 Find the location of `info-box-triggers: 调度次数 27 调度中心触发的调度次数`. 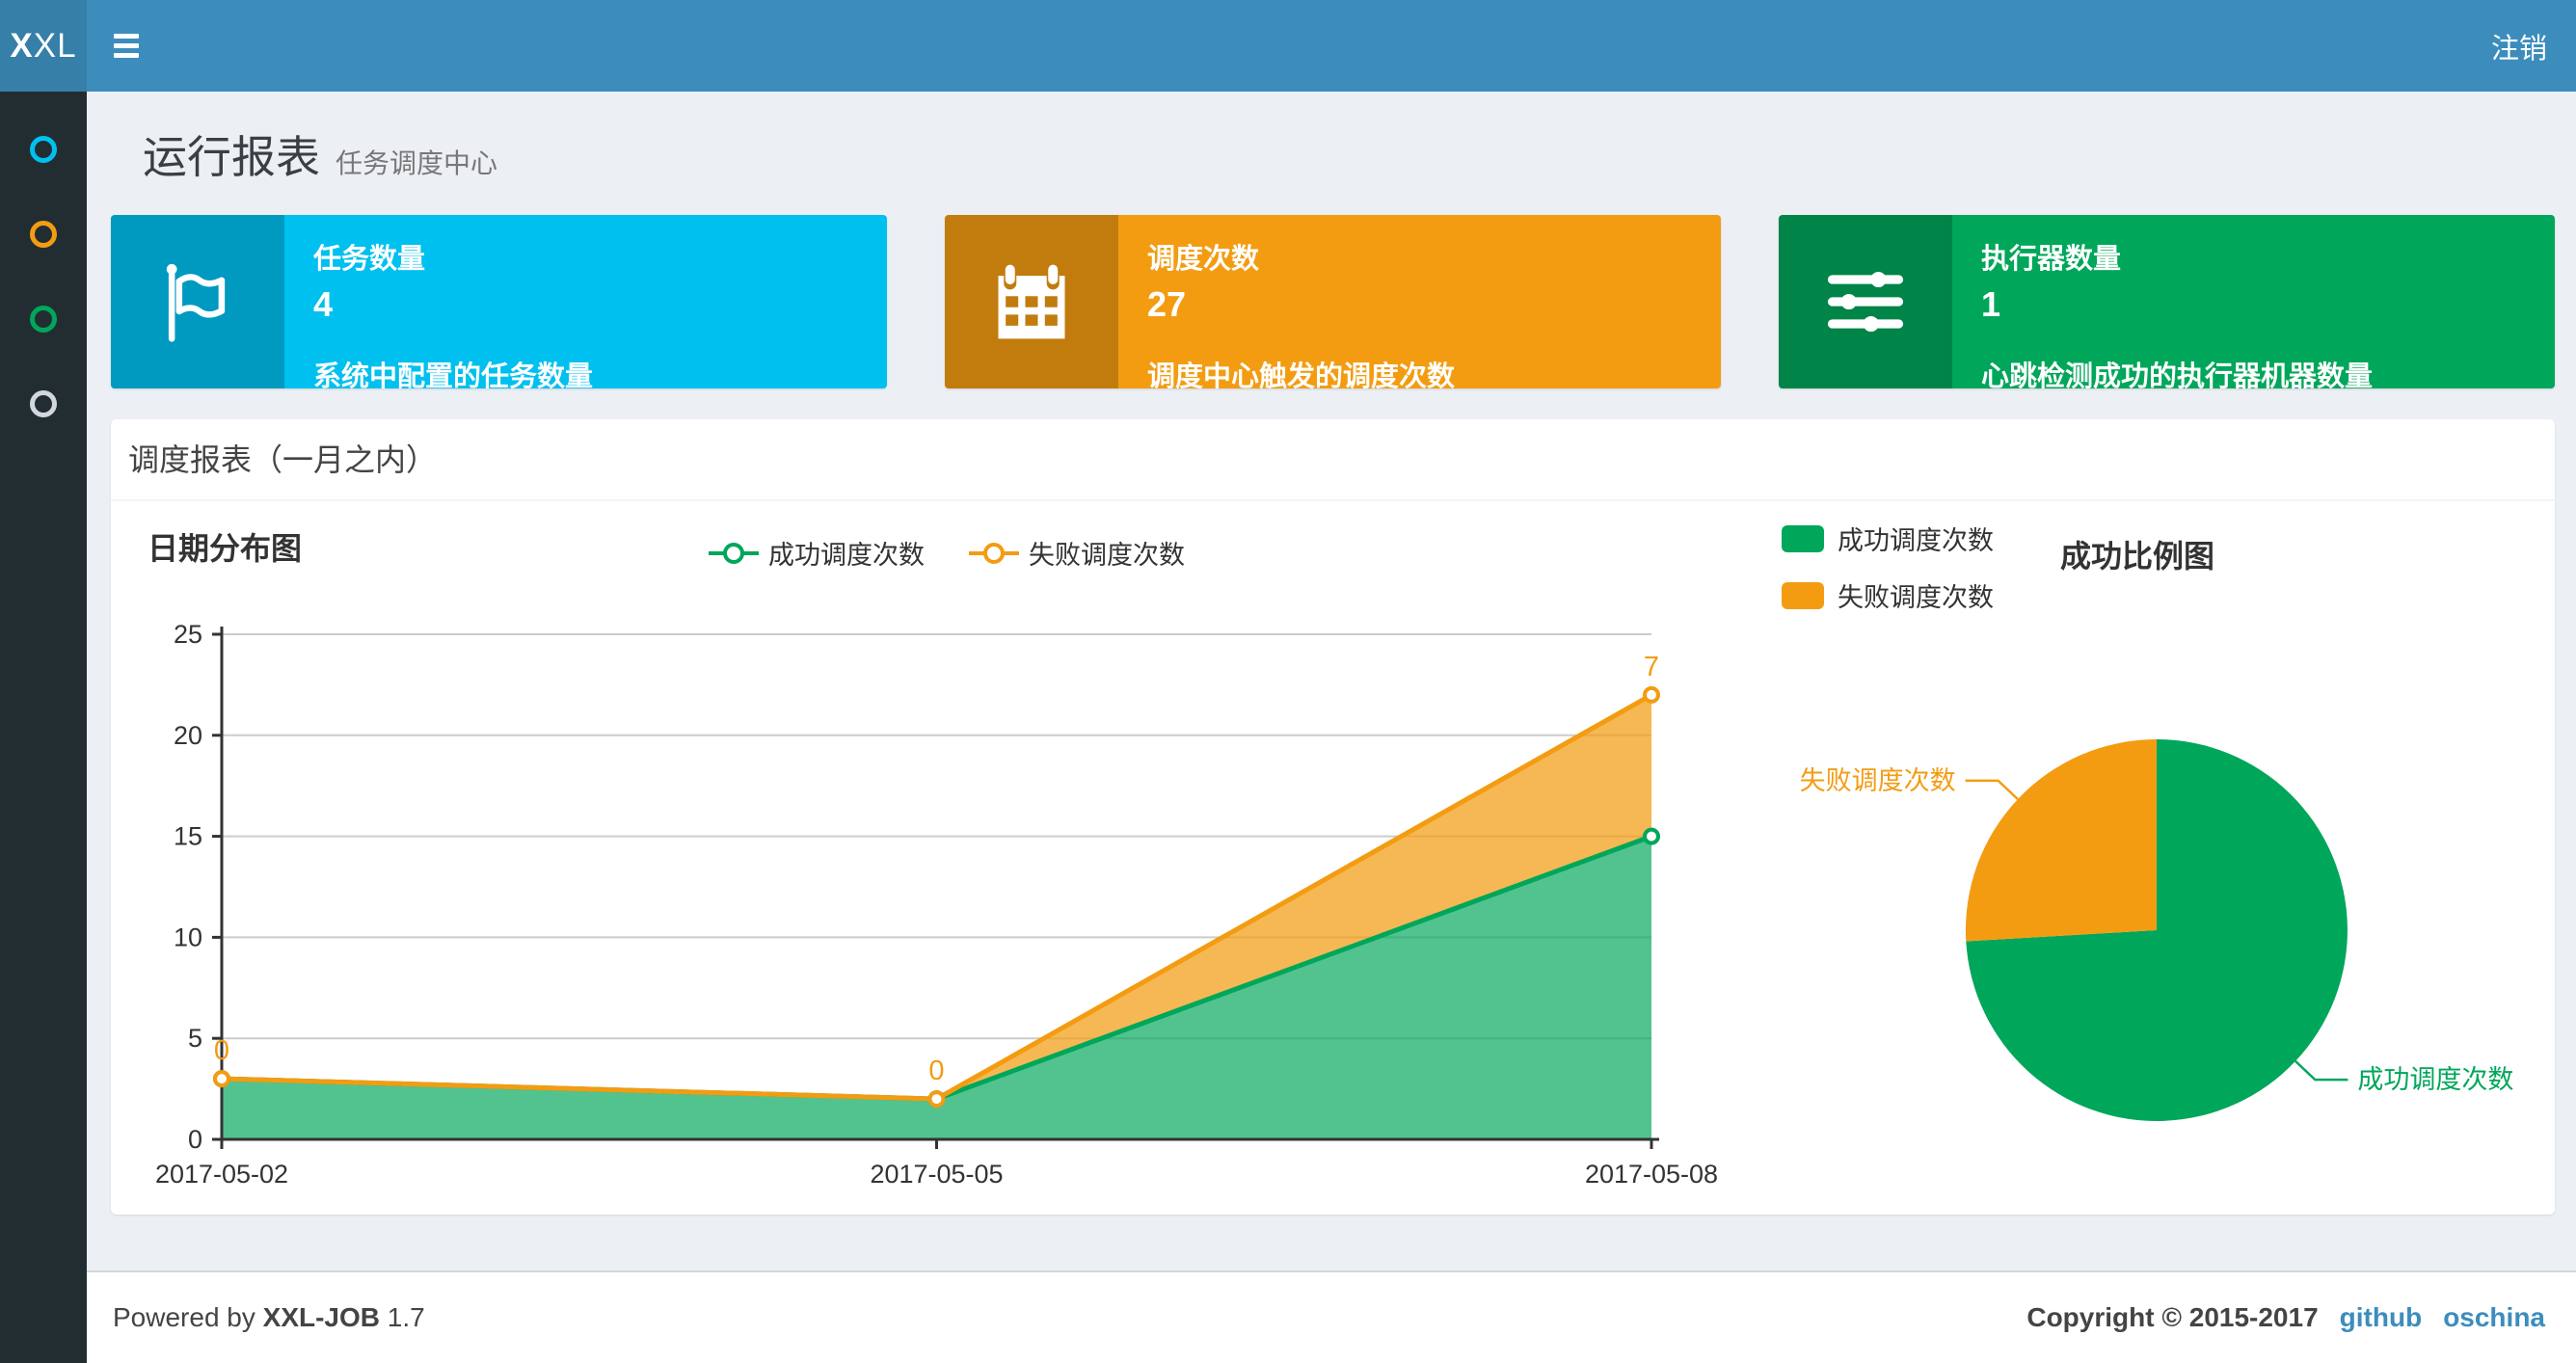

info-box-triggers: 调度次数 27 调度中心触发的调度次数 is located at coordinates (1333, 301).